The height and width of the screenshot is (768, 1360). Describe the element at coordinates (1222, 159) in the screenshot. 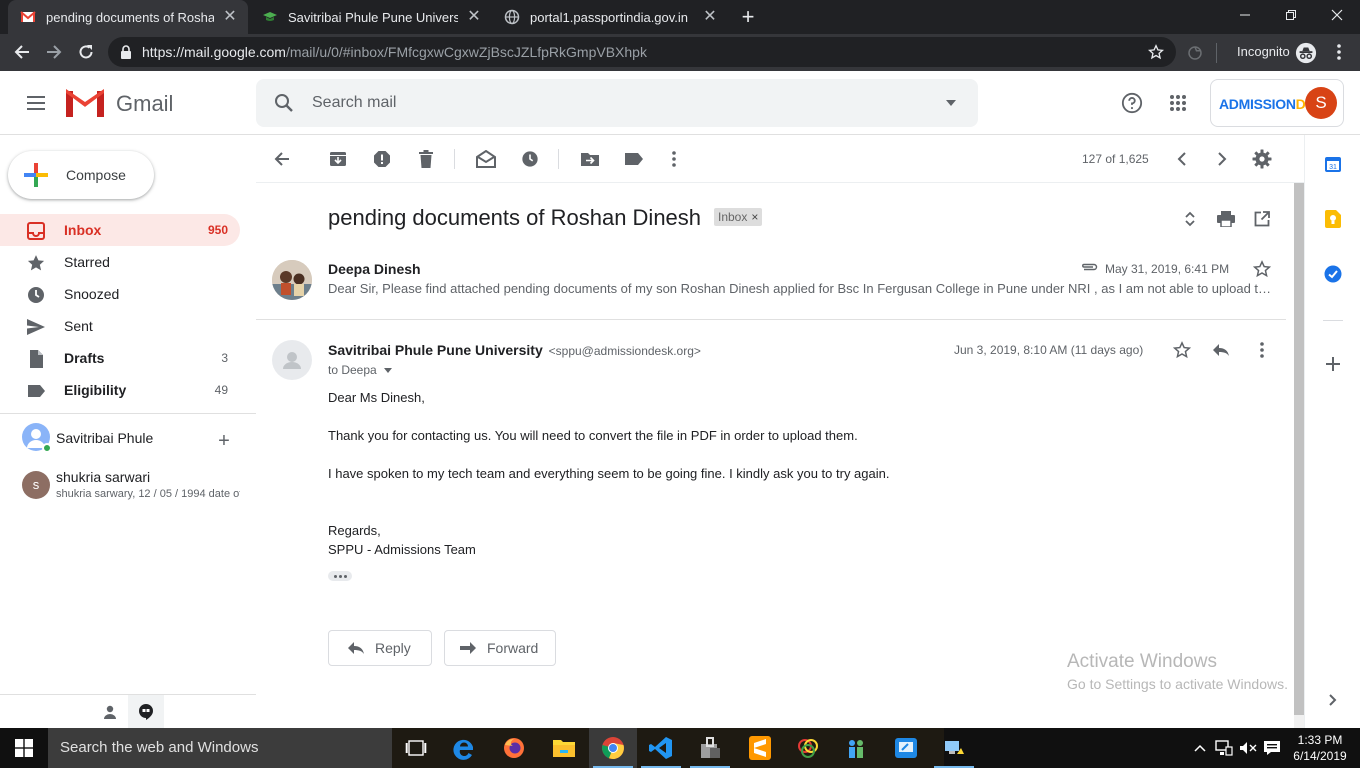

I see `older-button` at that location.